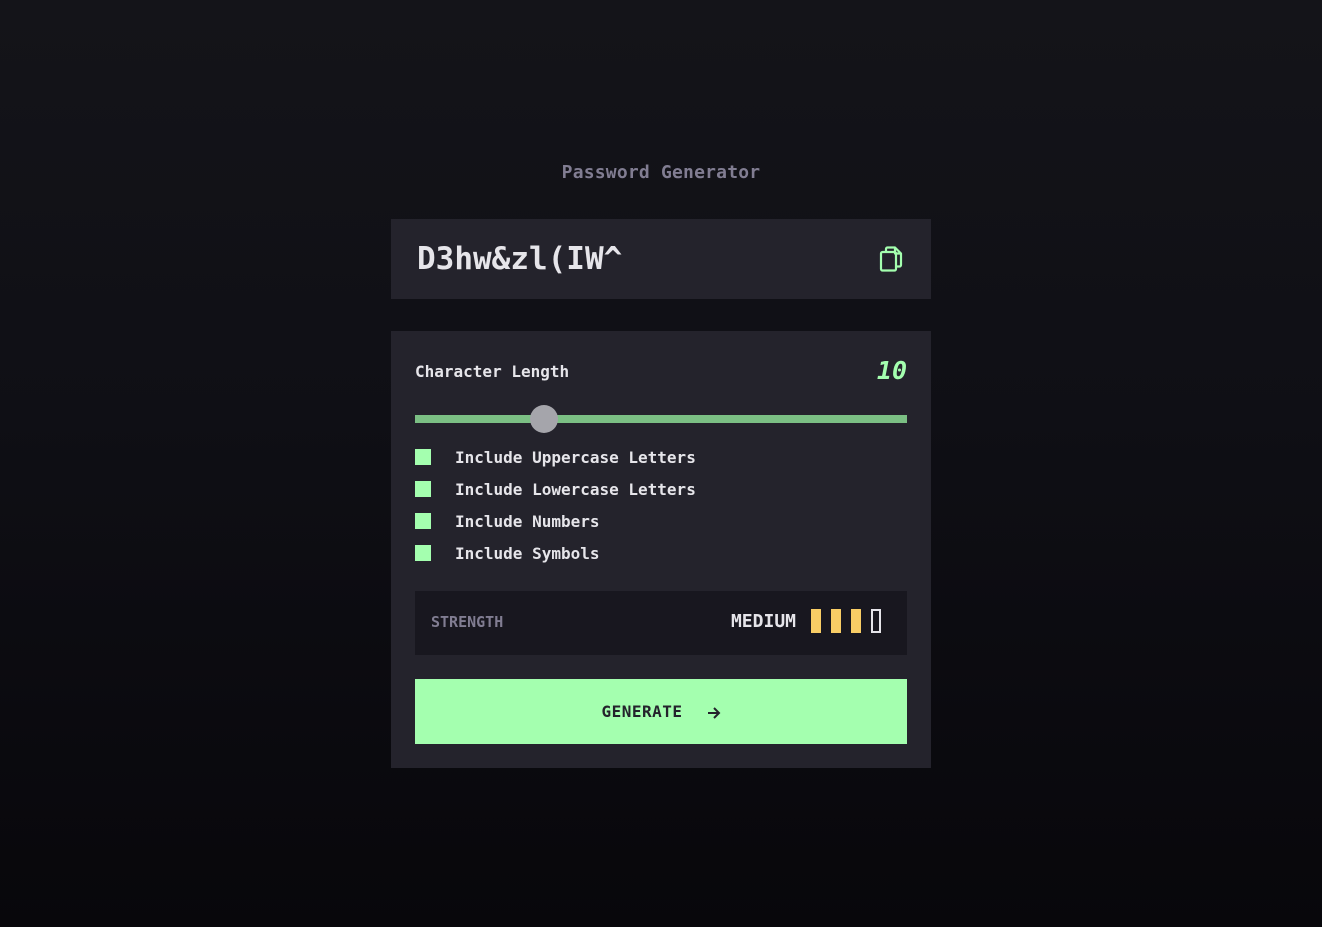 The image size is (1322, 927). I want to click on uppercase-checkbox, so click(423, 457).